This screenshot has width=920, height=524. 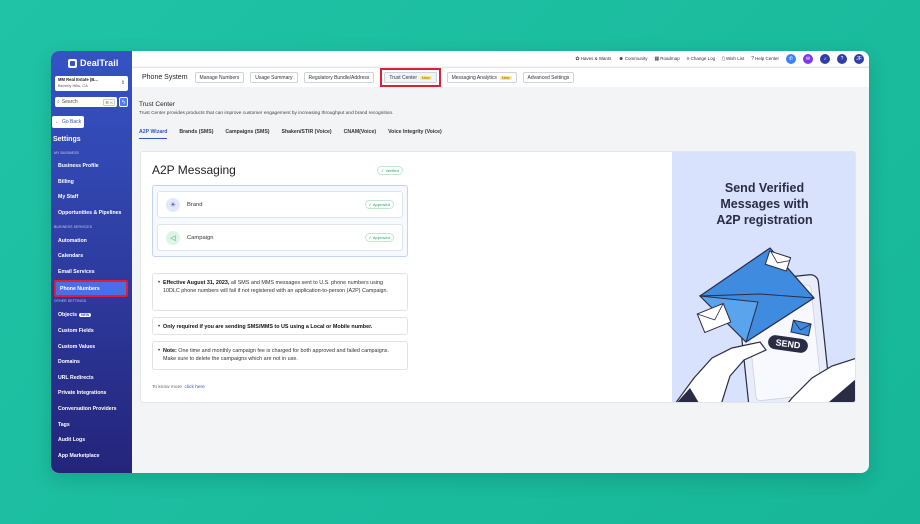 What do you see at coordinates (78, 166) in the screenshot?
I see `sidebar-item-business-profile: Business Profile` at bounding box center [78, 166].